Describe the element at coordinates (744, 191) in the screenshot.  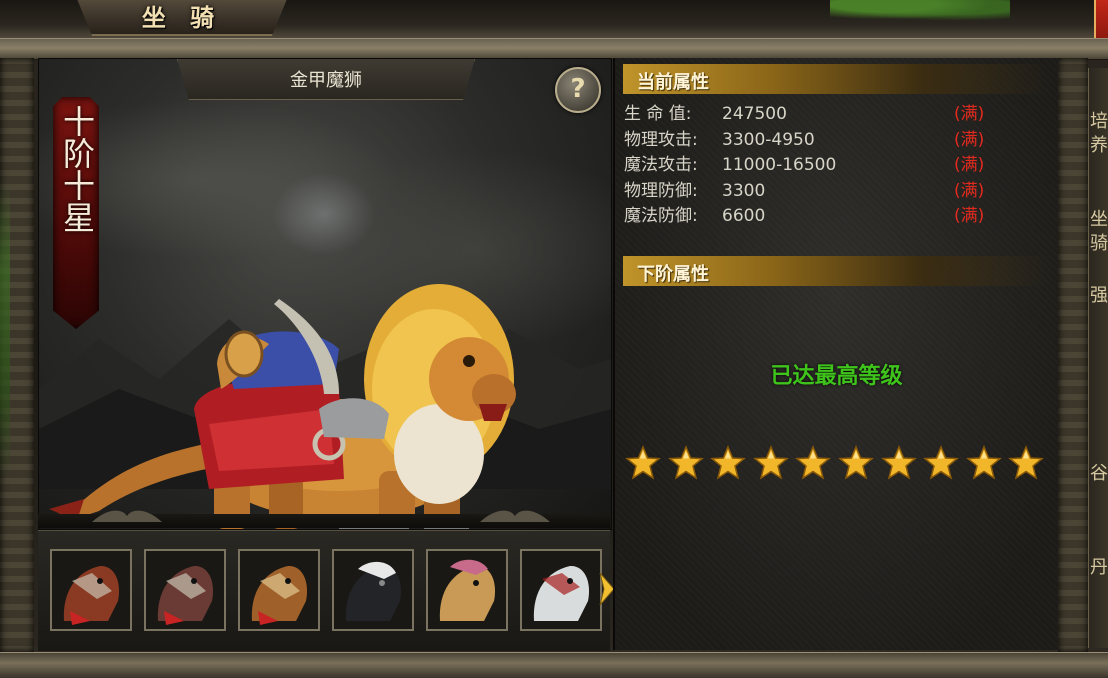
I see `stat-value: 3300` at that location.